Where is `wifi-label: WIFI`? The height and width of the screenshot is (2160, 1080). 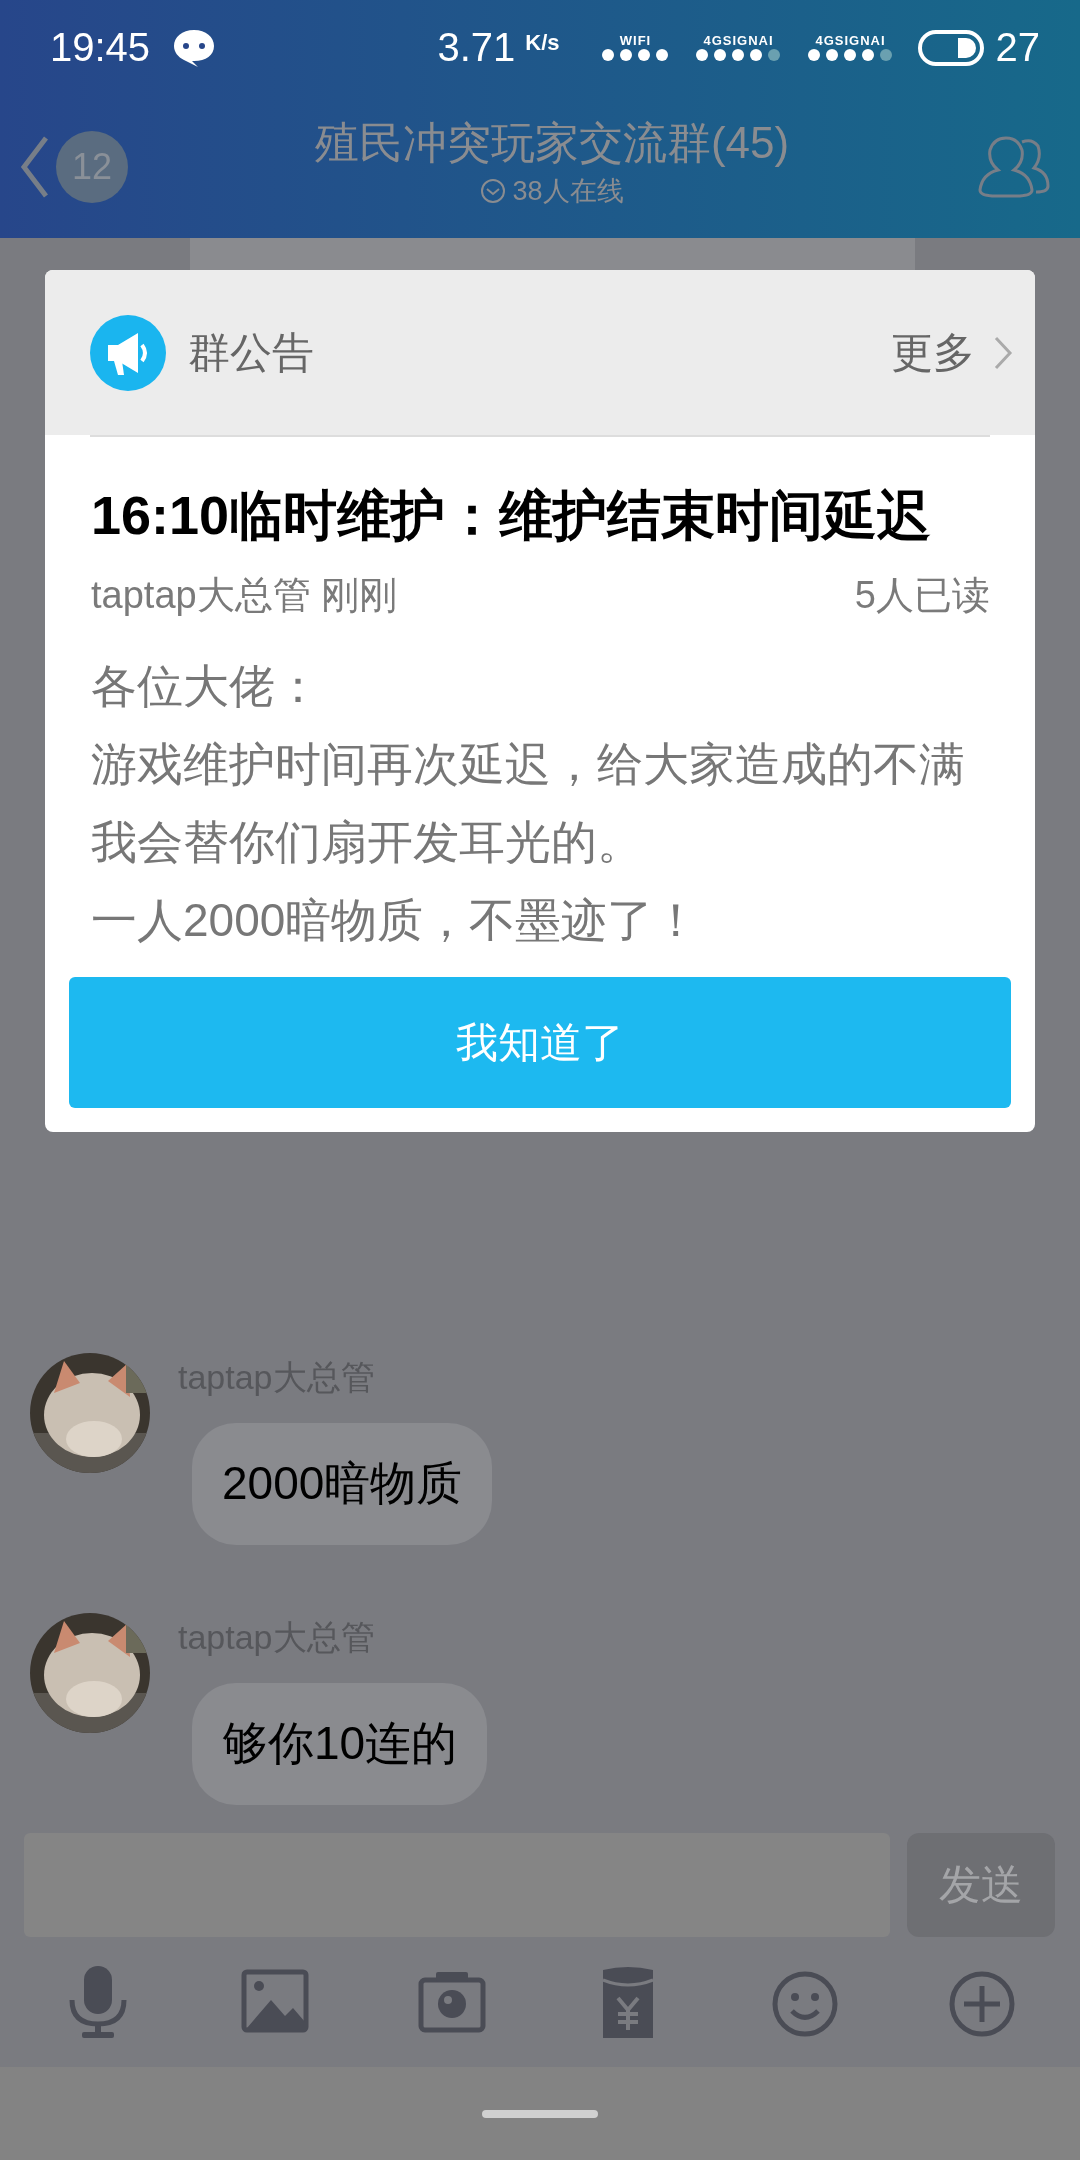
wifi-label: WIFI is located at coordinates (635, 40).